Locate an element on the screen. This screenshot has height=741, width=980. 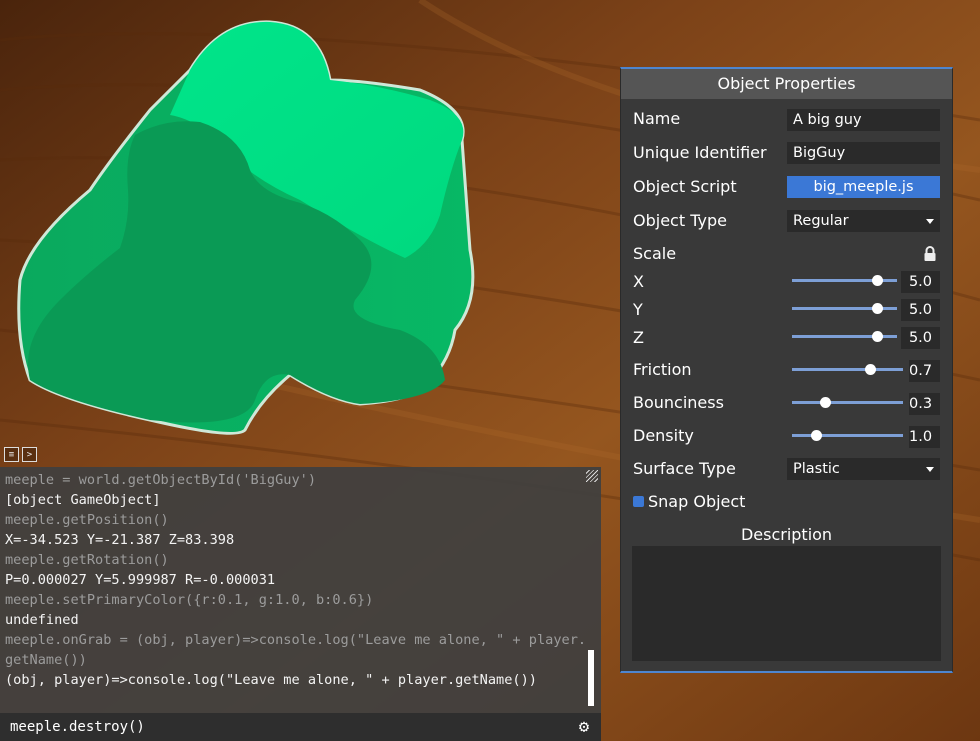
panel-title: Object Properties is located at coordinates (786, 84).